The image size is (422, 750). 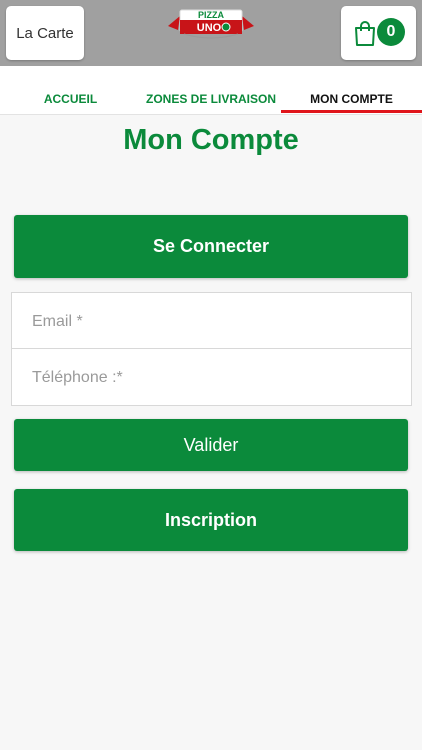 I want to click on valider-label: Valider, so click(x=211, y=444).